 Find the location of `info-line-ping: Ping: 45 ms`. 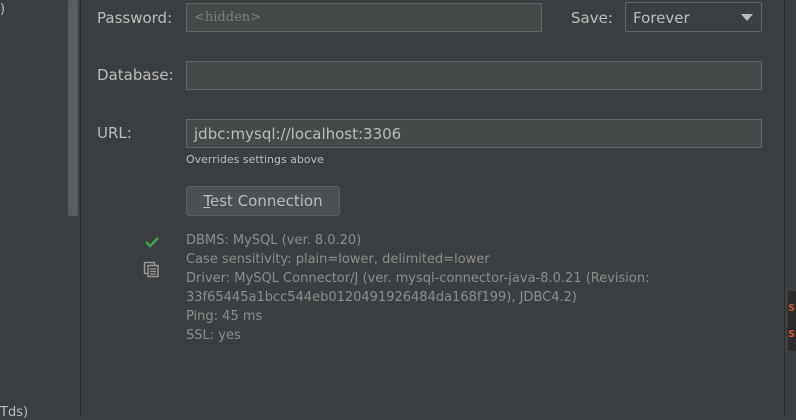

info-line-ping: Ping: 45 ms is located at coordinates (224, 316).